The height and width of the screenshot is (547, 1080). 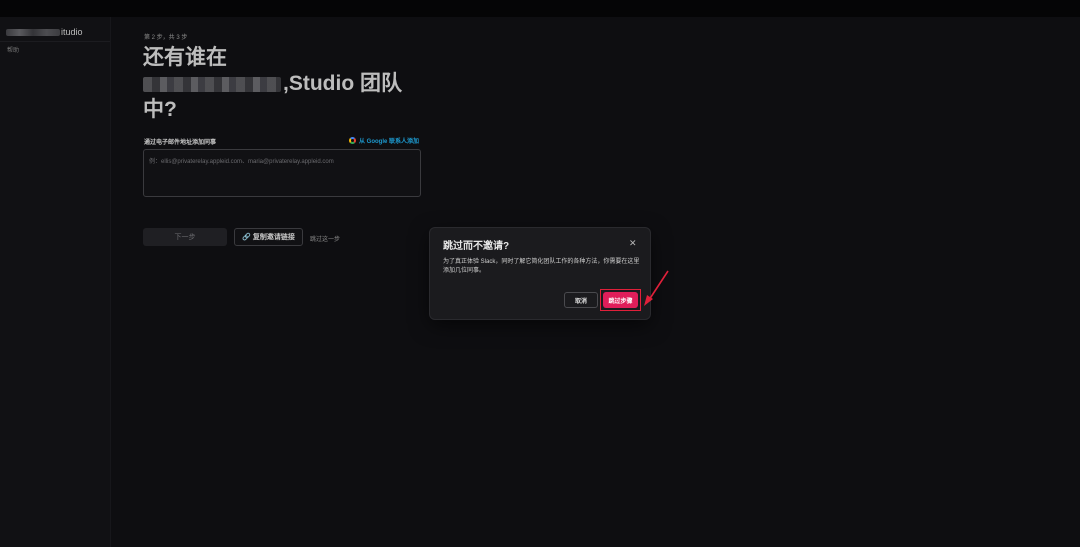 I want to click on step-indicator: 第 2 步，共 3 步, so click(x=166, y=38).